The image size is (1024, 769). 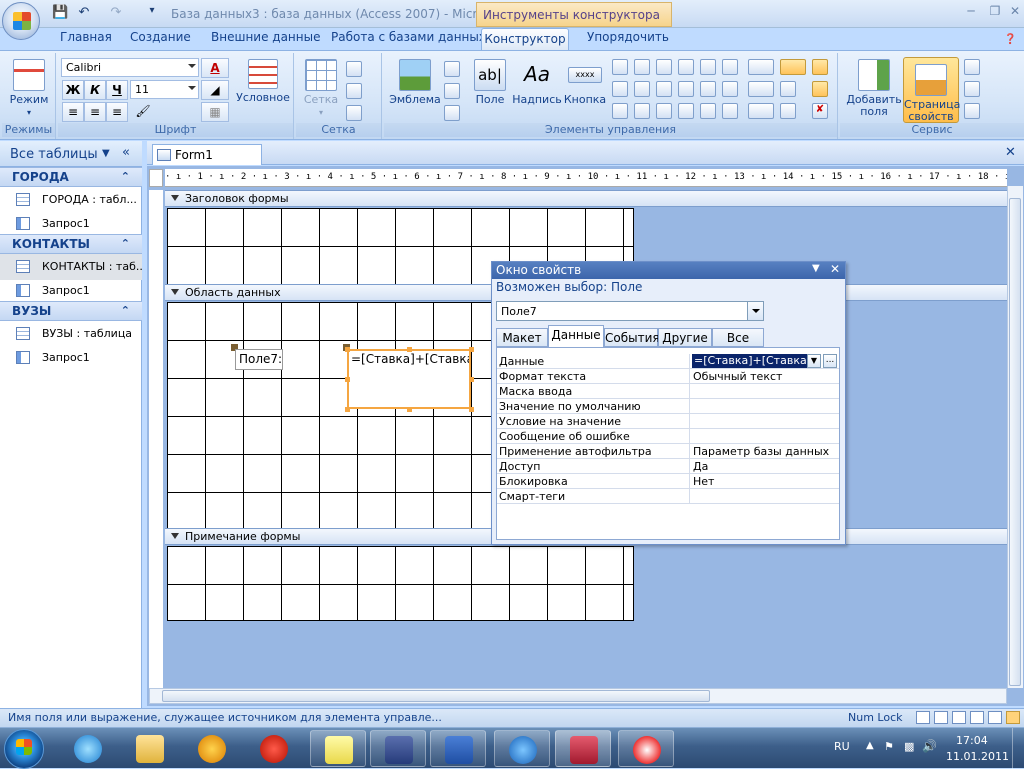 I want to click on property-sheet-close-icon: ✕, so click(x=835, y=269).